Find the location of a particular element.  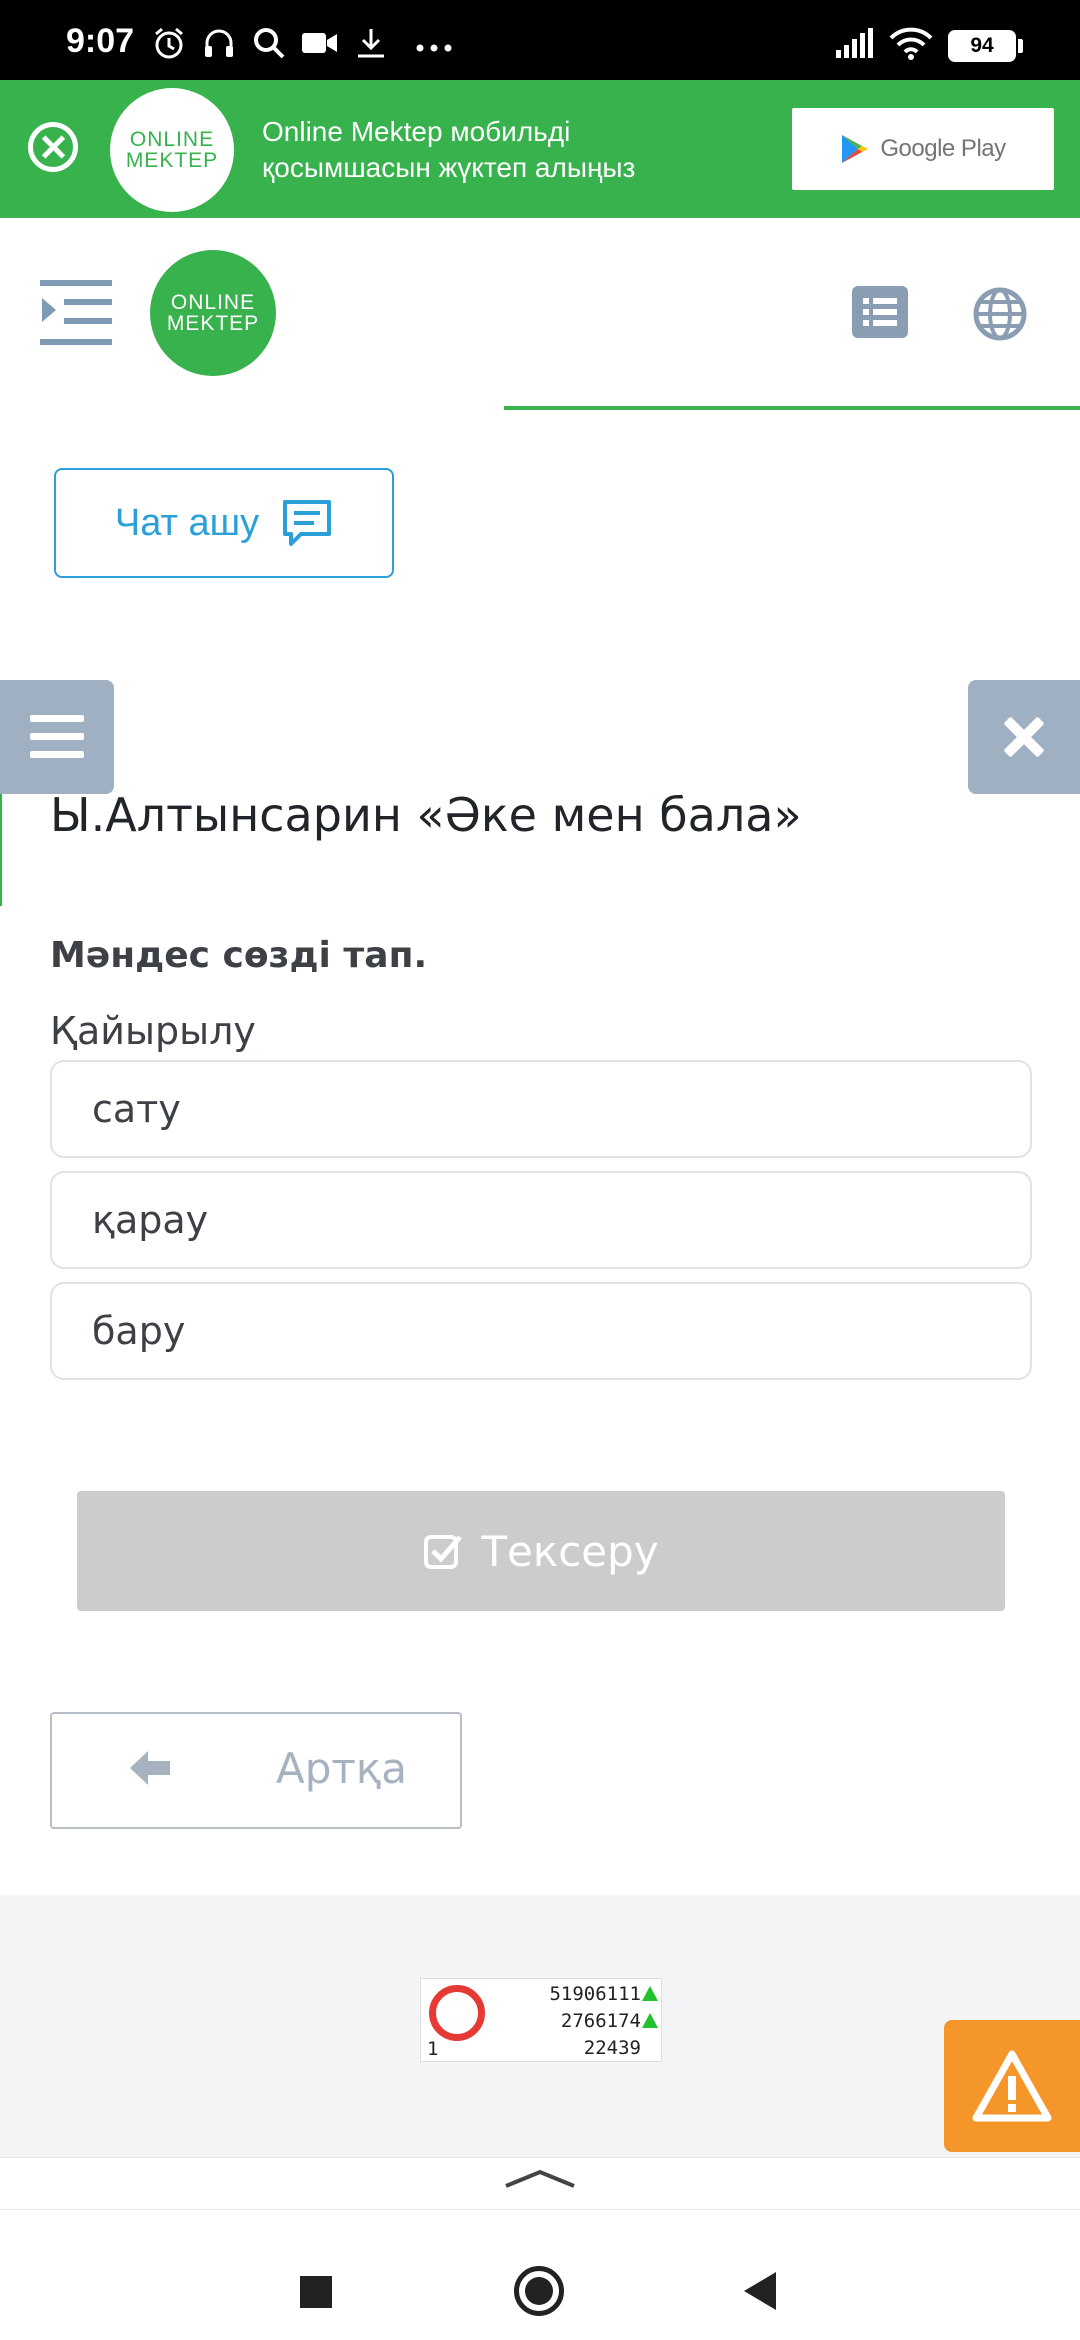

system-nav-bar is located at coordinates (540, 2274).